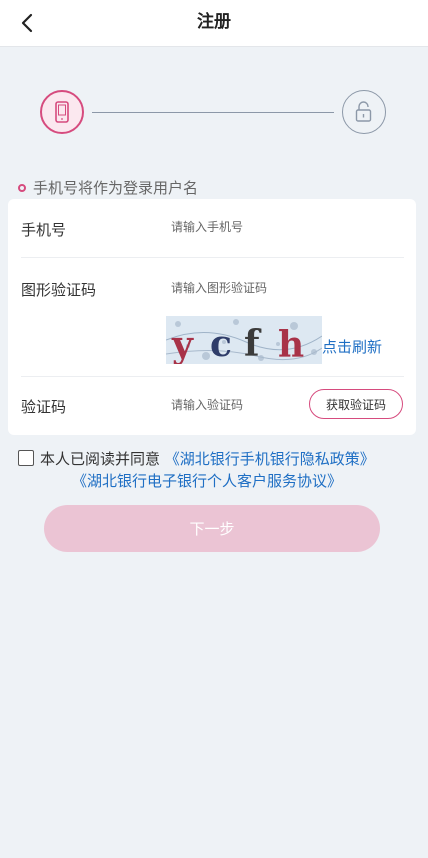 Image resolution: width=428 pixels, height=858 pixels. Describe the element at coordinates (182, 344) in the screenshot. I see `captcha-char-1: y` at that location.